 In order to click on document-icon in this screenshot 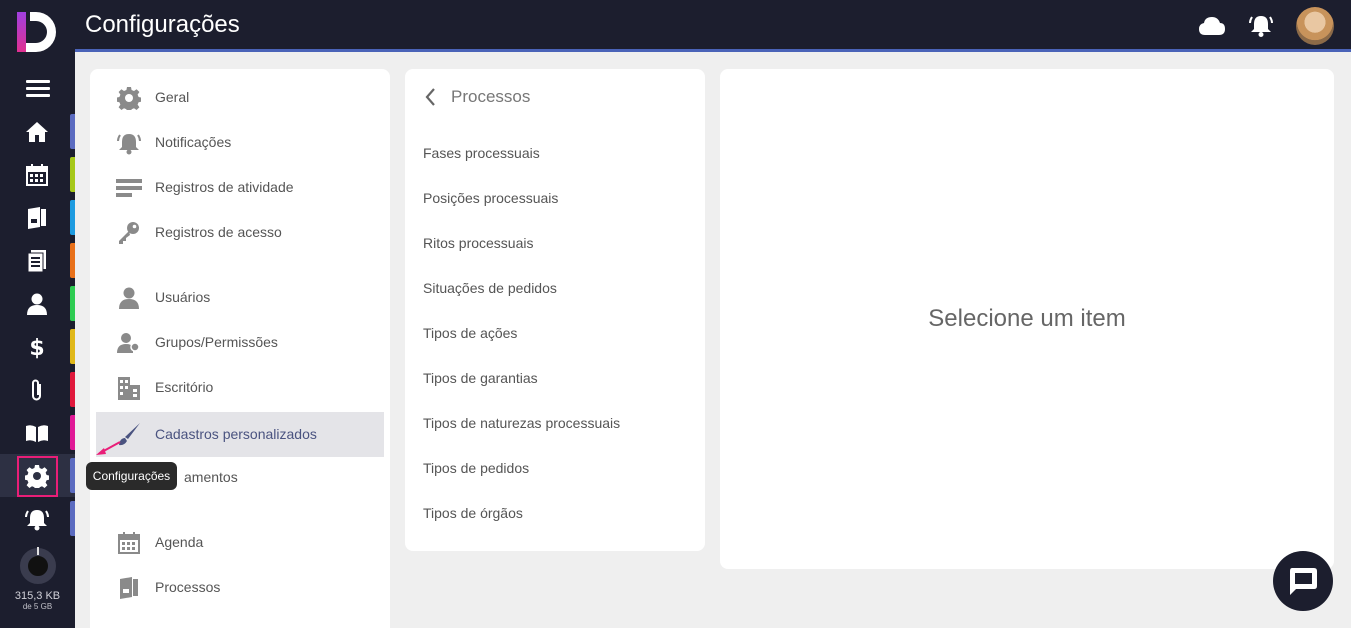, I will do `click(37, 261)`.